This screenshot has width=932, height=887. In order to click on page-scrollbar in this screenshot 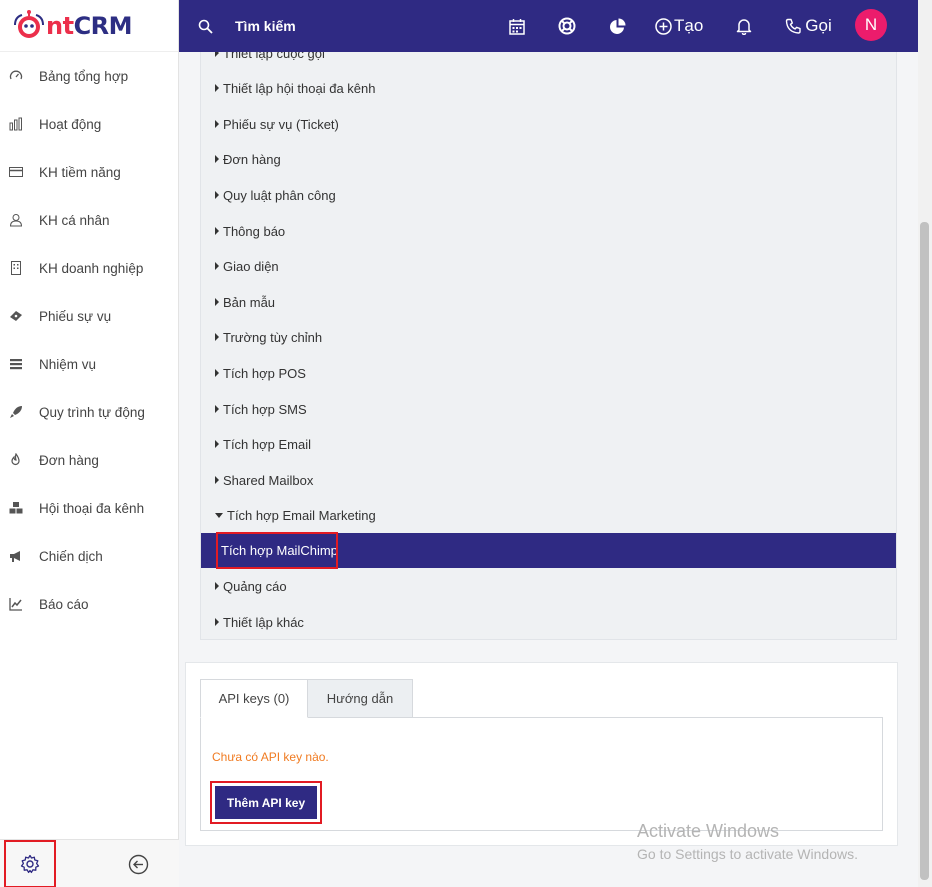, I will do `click(925, 443)`.